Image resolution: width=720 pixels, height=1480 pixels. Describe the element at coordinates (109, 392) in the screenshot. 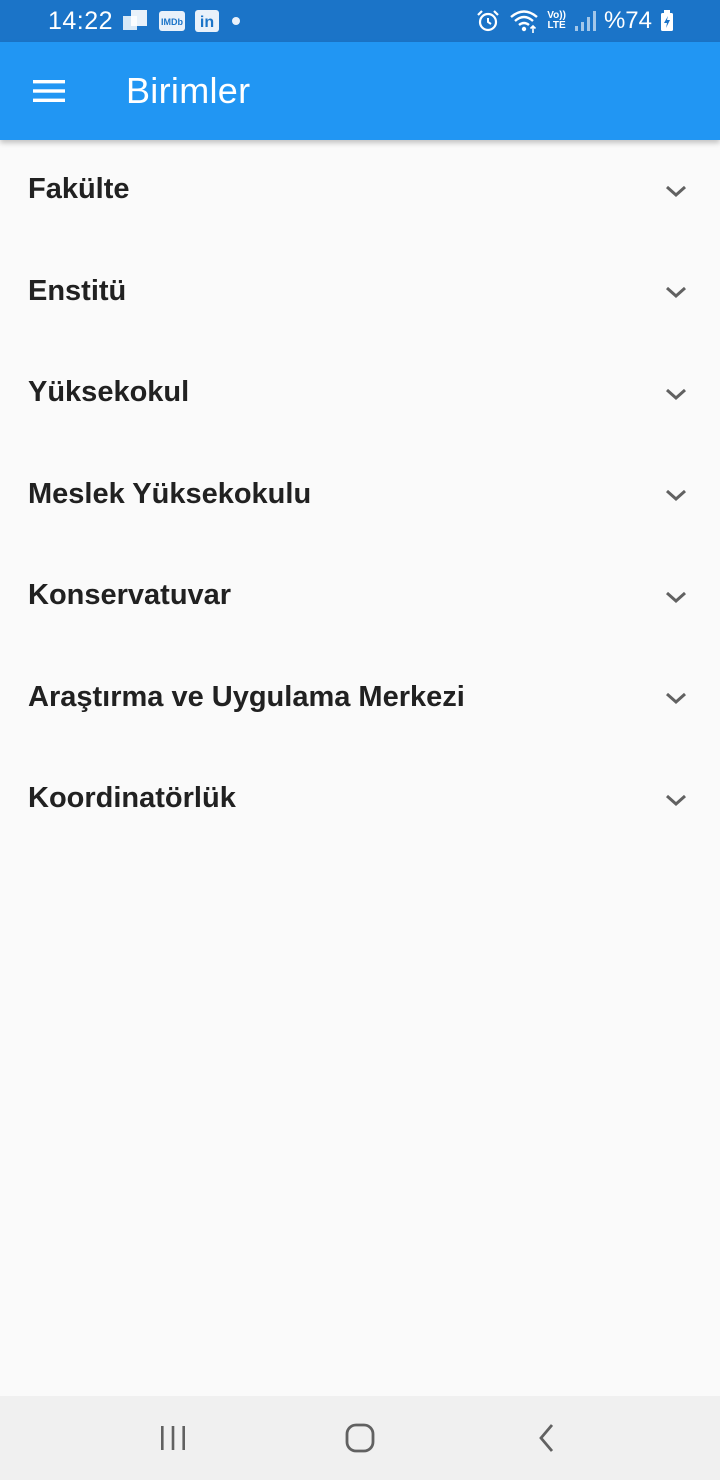

I see `list-item-label: Yüksekokul` at that location.